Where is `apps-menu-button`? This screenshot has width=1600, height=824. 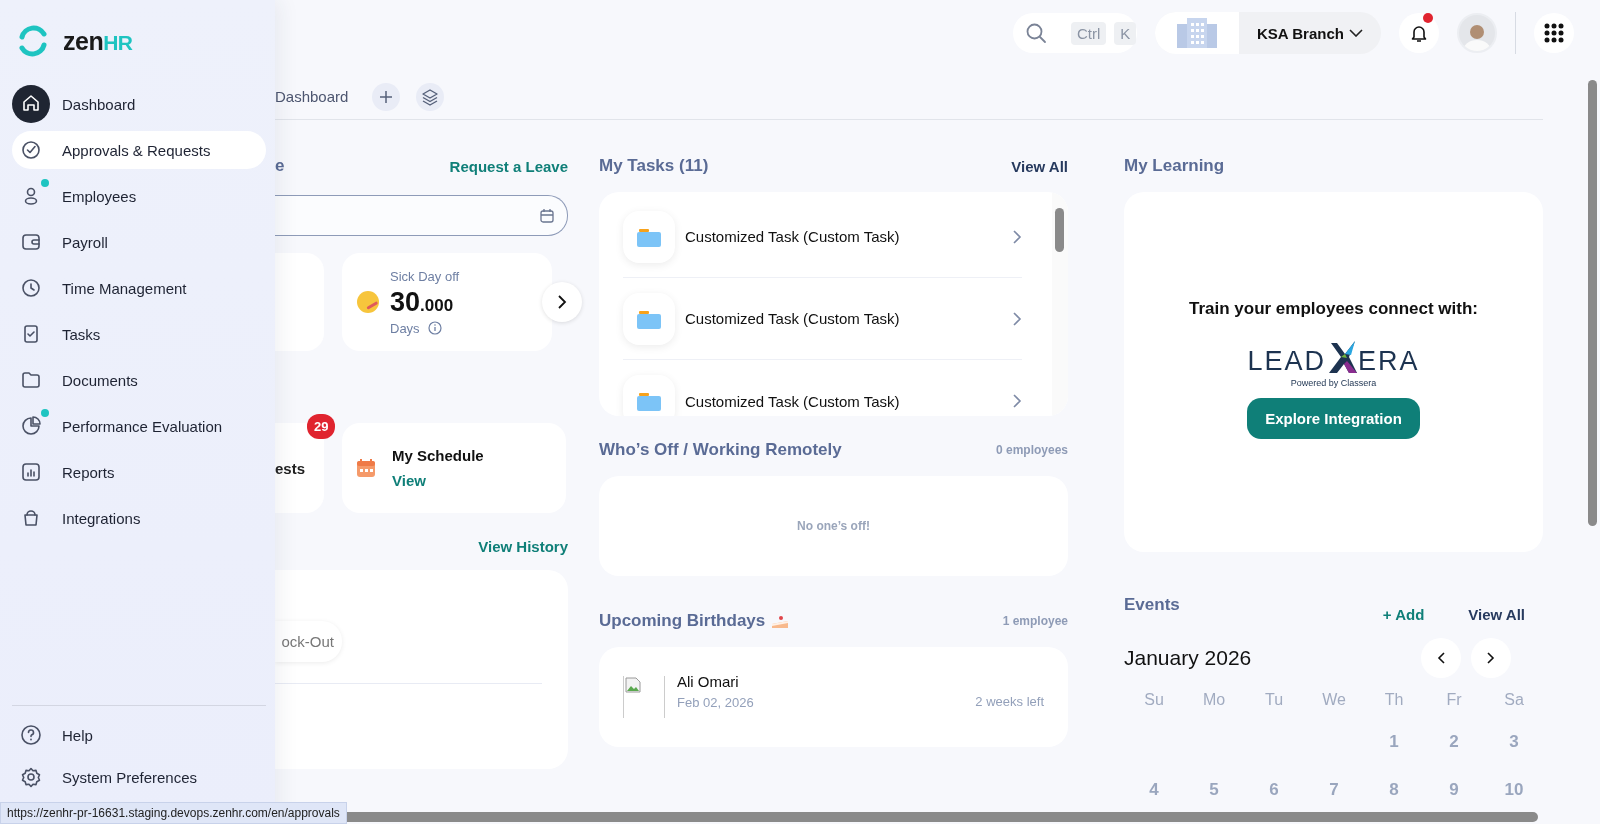
apps-menu-button is located at coordinates (1554, 33).